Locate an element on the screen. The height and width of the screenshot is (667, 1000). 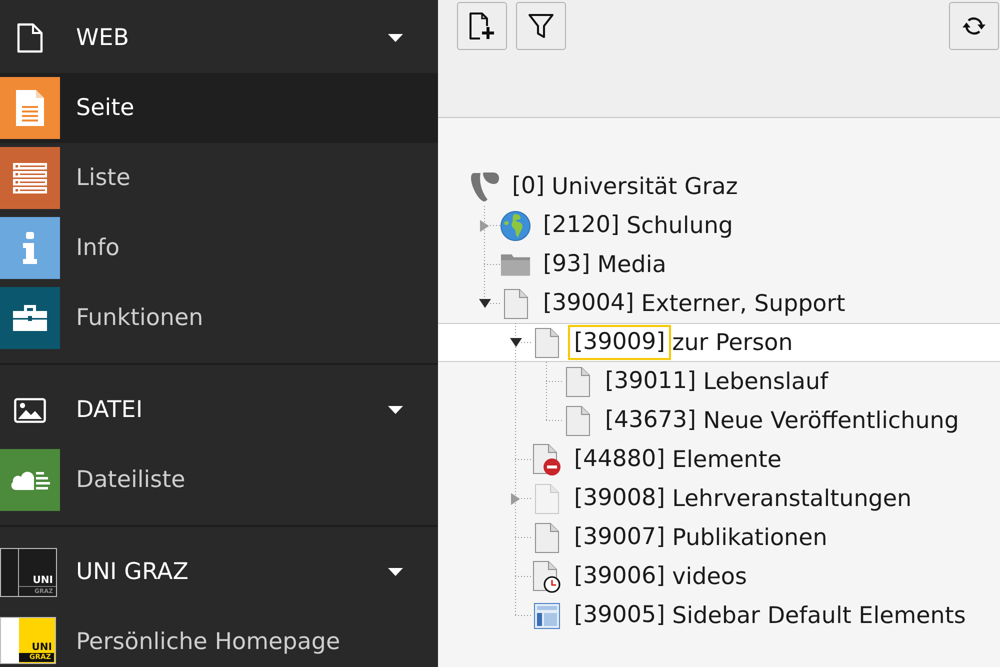
page-id: [39009] is located at coordinates (620, 342).